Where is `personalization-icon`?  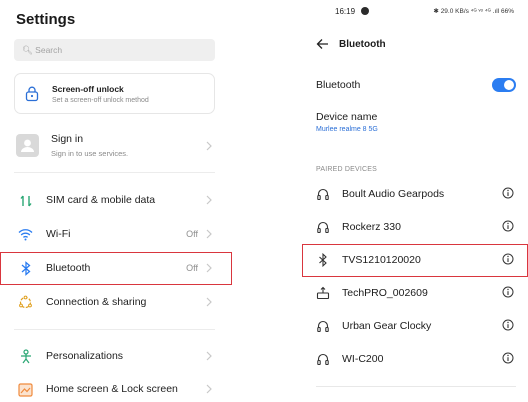 personalization-icon is located at coordinates (25, 356).